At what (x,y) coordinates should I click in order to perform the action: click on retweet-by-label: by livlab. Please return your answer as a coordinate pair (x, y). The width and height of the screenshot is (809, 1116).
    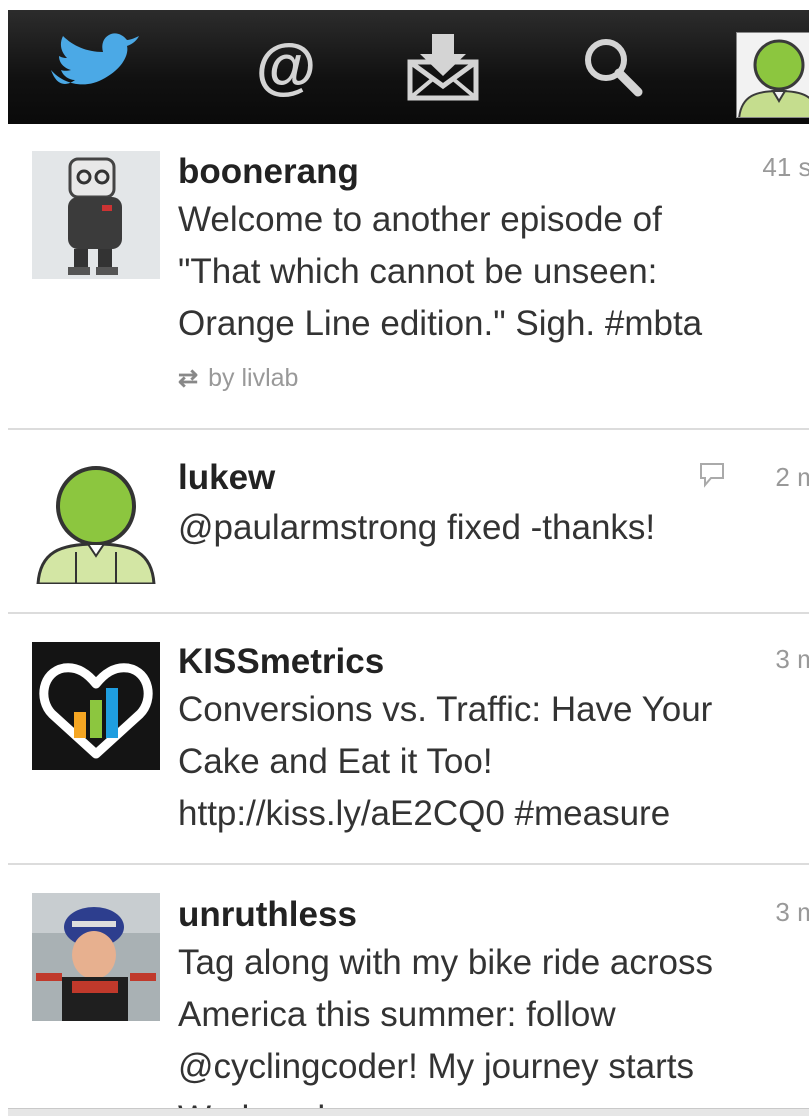
    Looking at the image, I should click on (253, 378).